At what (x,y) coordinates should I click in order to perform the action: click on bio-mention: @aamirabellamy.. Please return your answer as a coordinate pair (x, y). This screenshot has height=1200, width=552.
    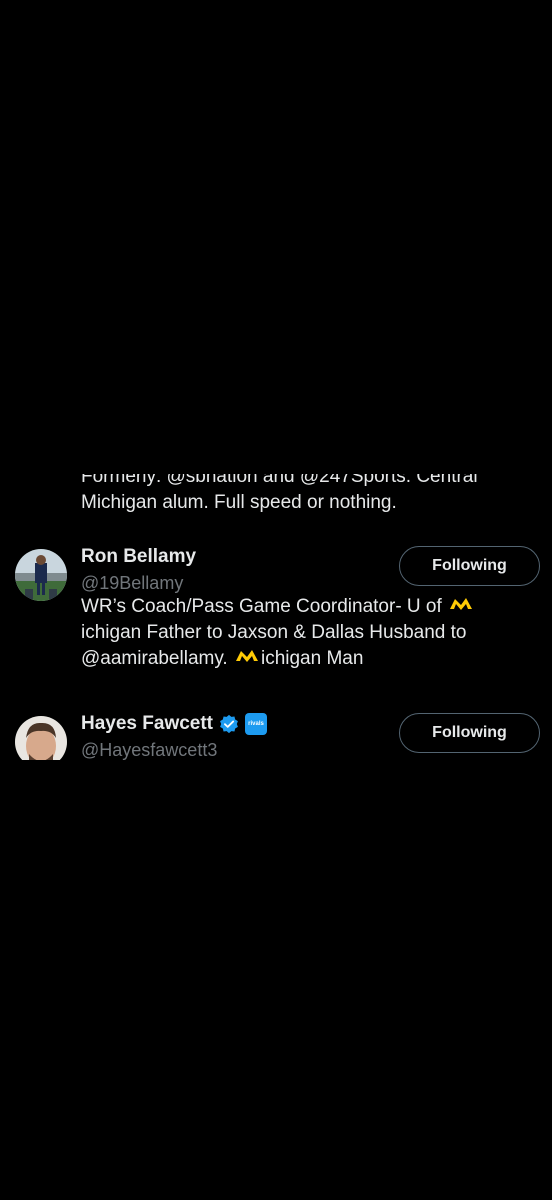
    Looking at the image, I should click on (157, 658).